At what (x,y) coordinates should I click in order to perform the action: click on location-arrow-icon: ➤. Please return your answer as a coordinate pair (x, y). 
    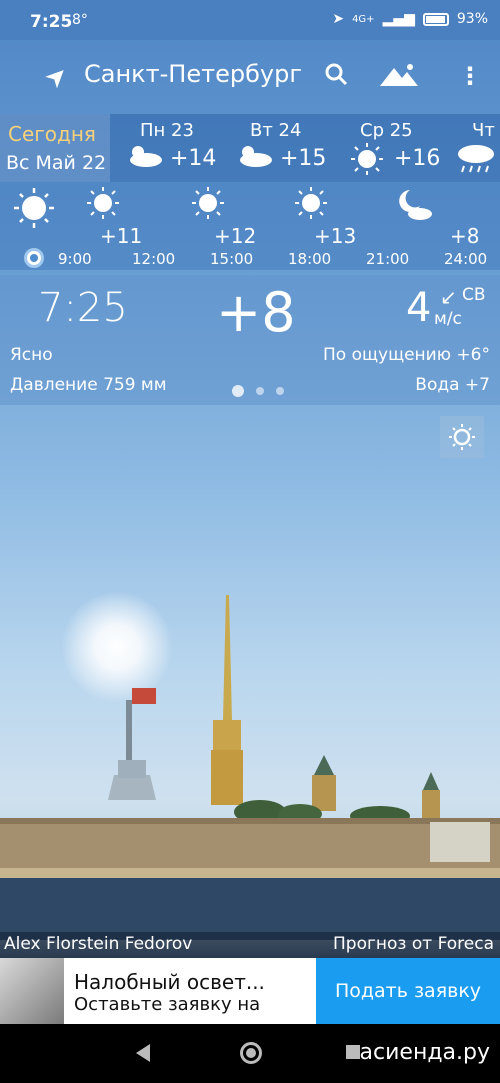
    Looking at the image, I should click on (338, 19).